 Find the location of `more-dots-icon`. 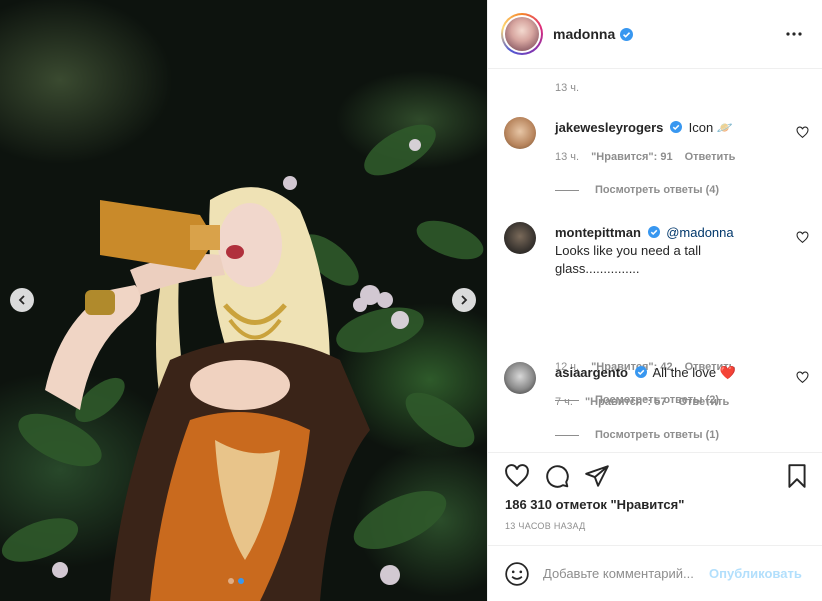

more-dots-icon is located at coordinates (794, 34).